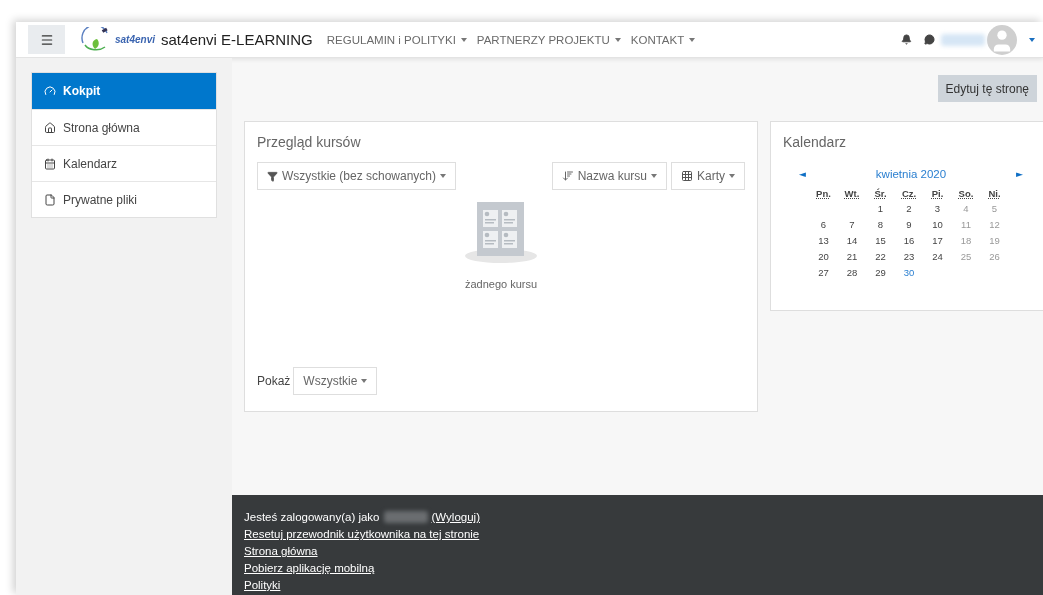 Image resolution: width=1043 pixels, height=595 pixels. I want to click on weekday-header: Śr., so click(880, 193).